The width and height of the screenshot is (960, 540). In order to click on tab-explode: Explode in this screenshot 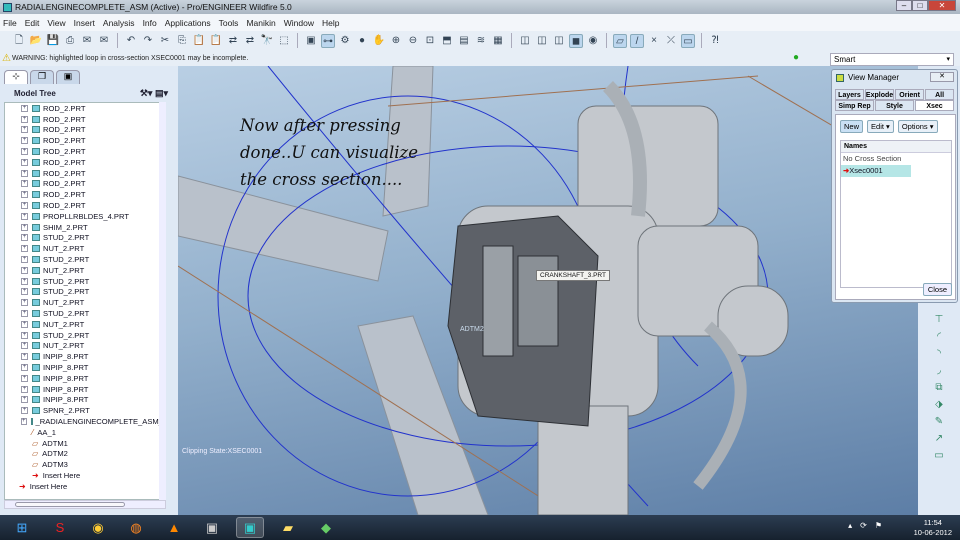, I will do `click(879, 94)`.